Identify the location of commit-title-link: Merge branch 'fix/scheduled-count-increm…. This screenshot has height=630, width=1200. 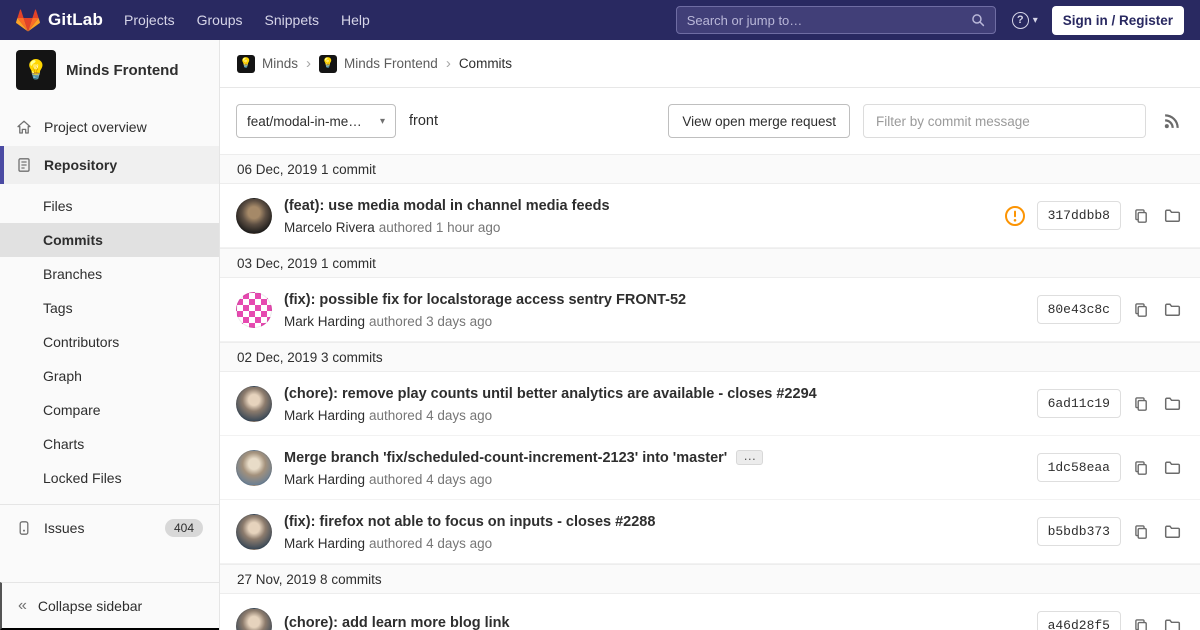
(505, 458).